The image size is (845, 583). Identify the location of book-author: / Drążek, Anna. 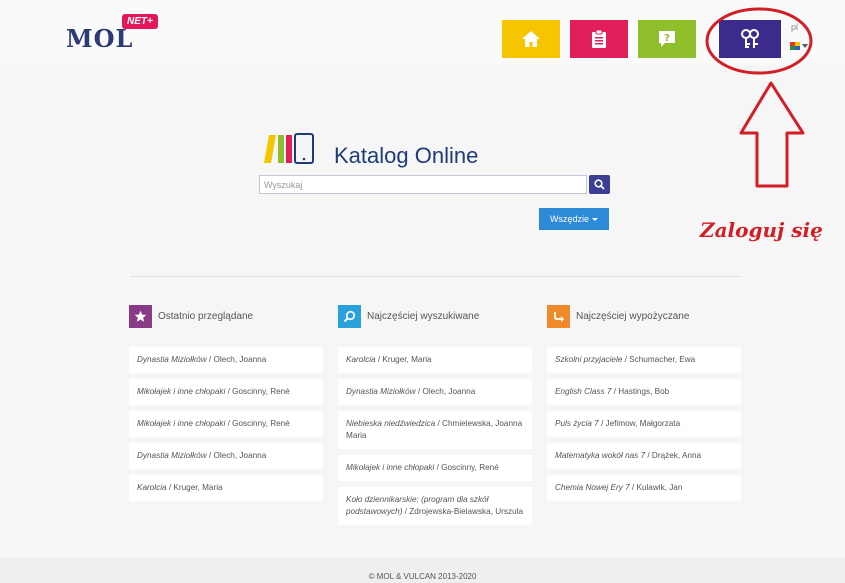
(673, 455).